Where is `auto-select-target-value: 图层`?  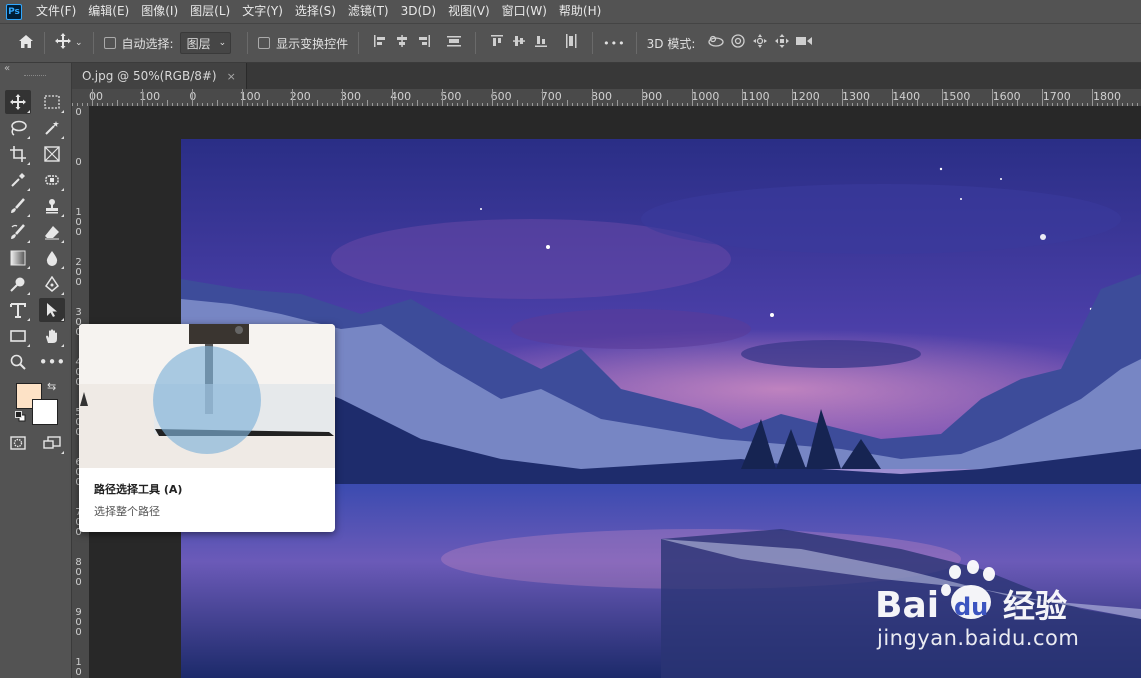 auto-select-target-value: 图层 is located at coordinates (198, 43).